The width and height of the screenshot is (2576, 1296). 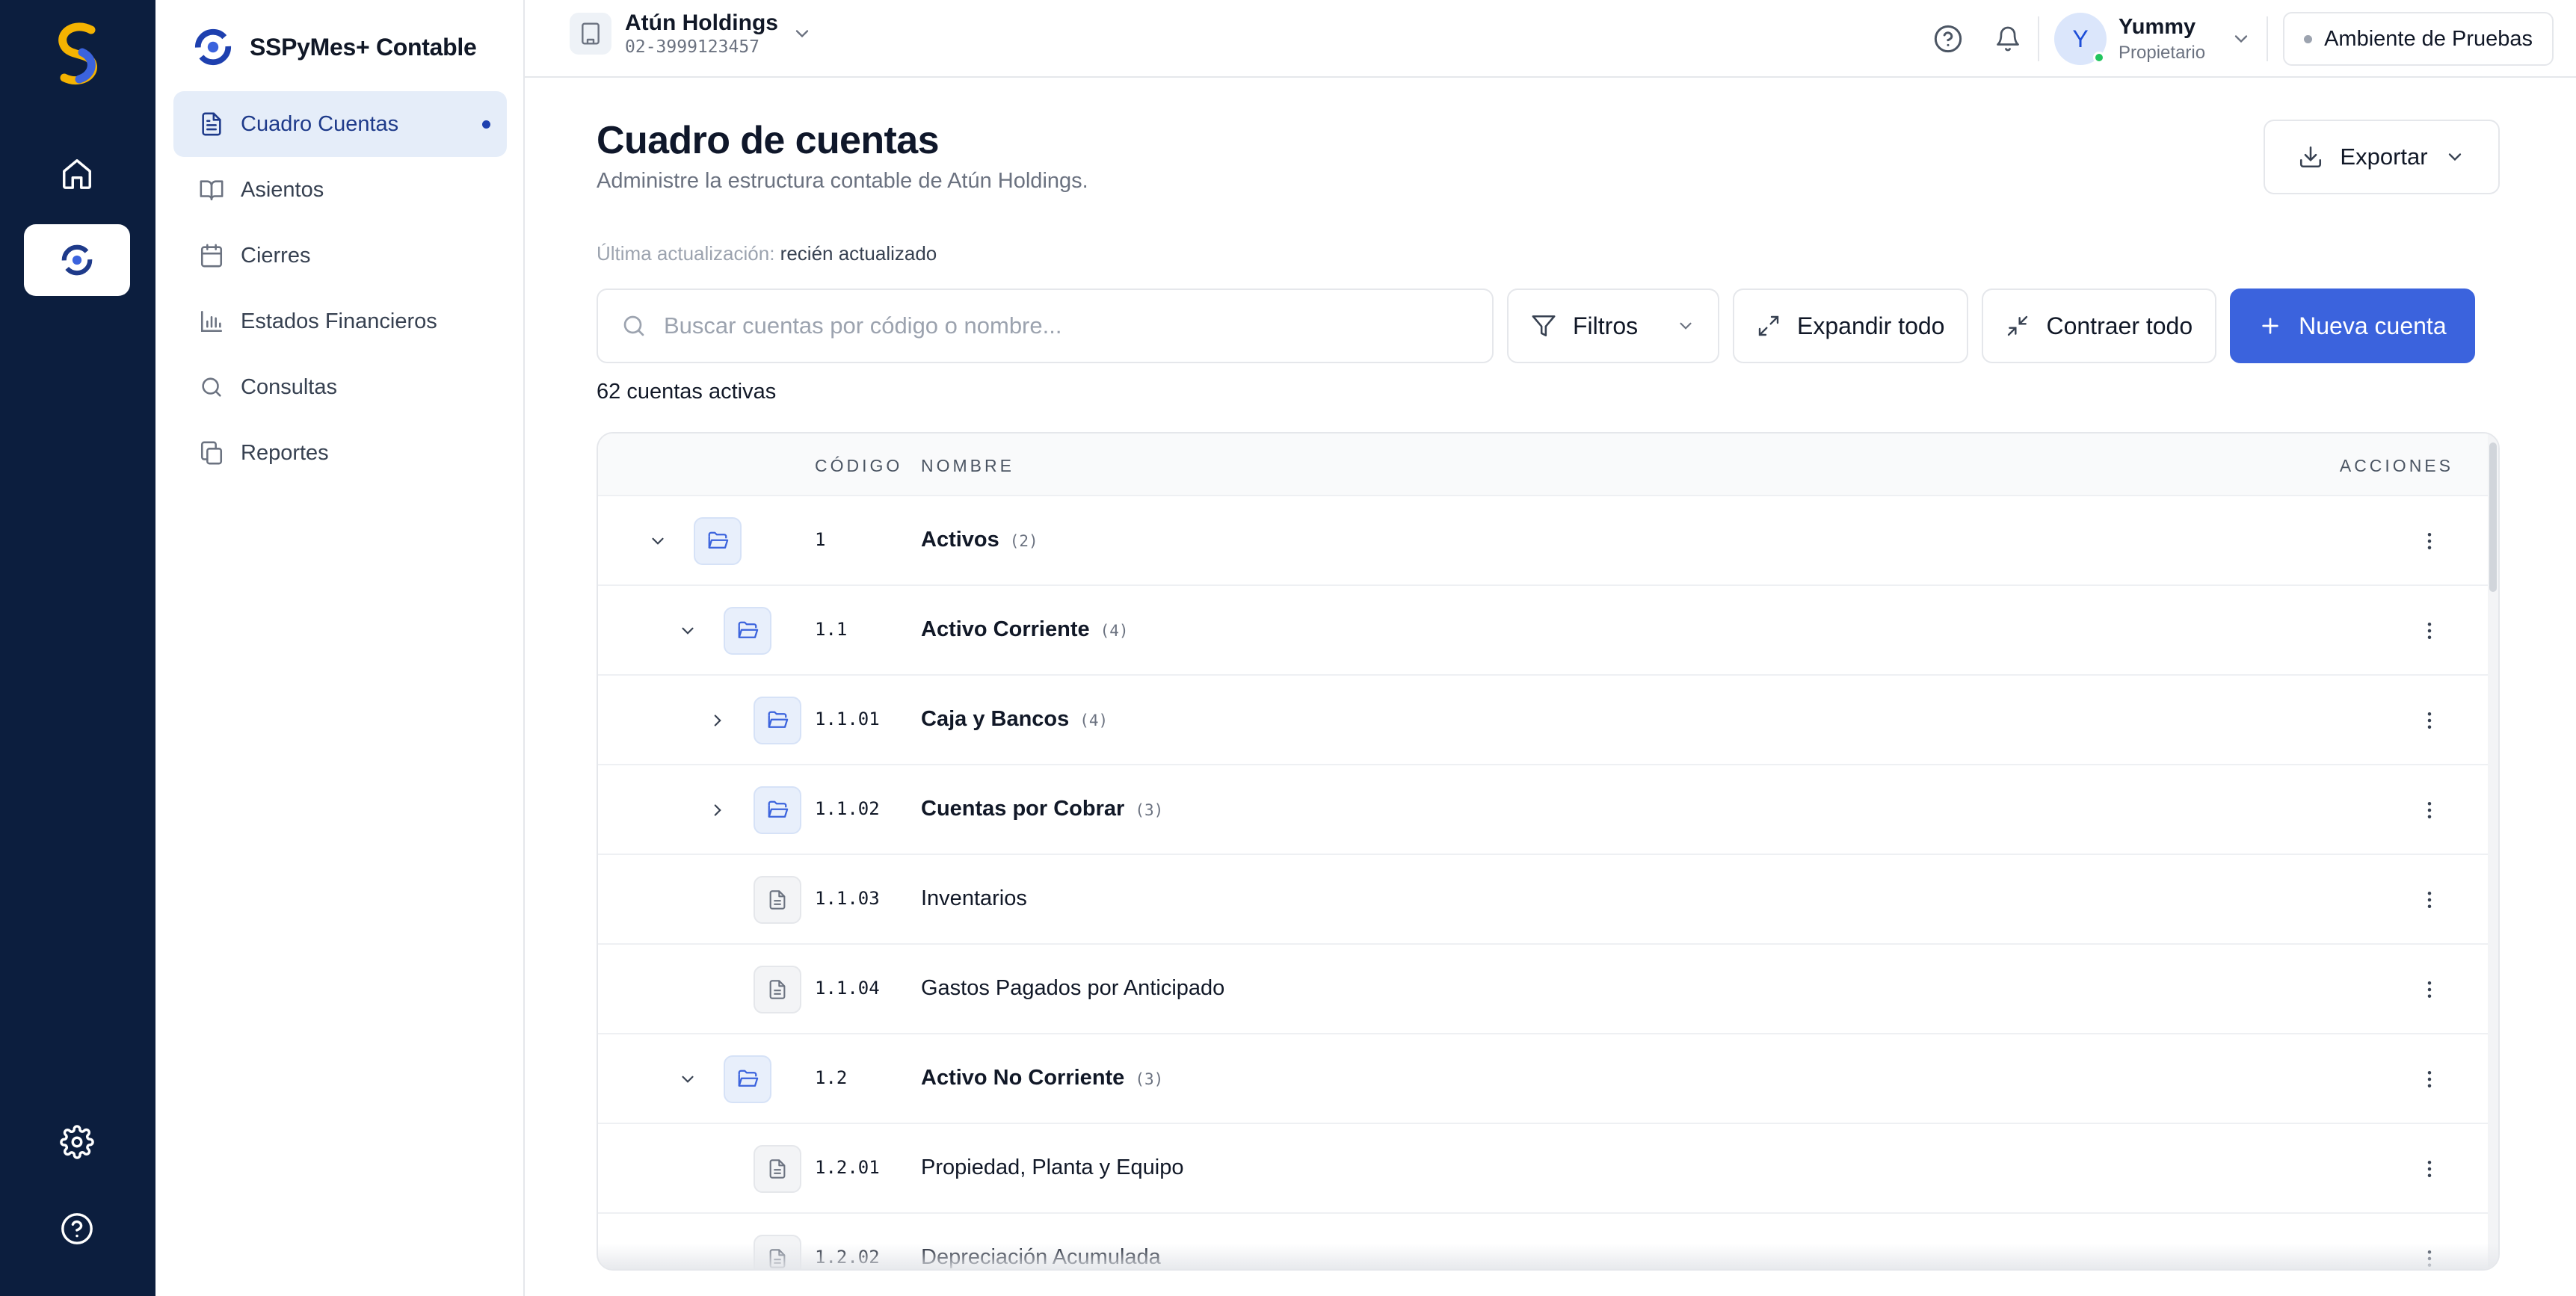 I want to click on chevron-right-icon, so click(x=717, y=721).